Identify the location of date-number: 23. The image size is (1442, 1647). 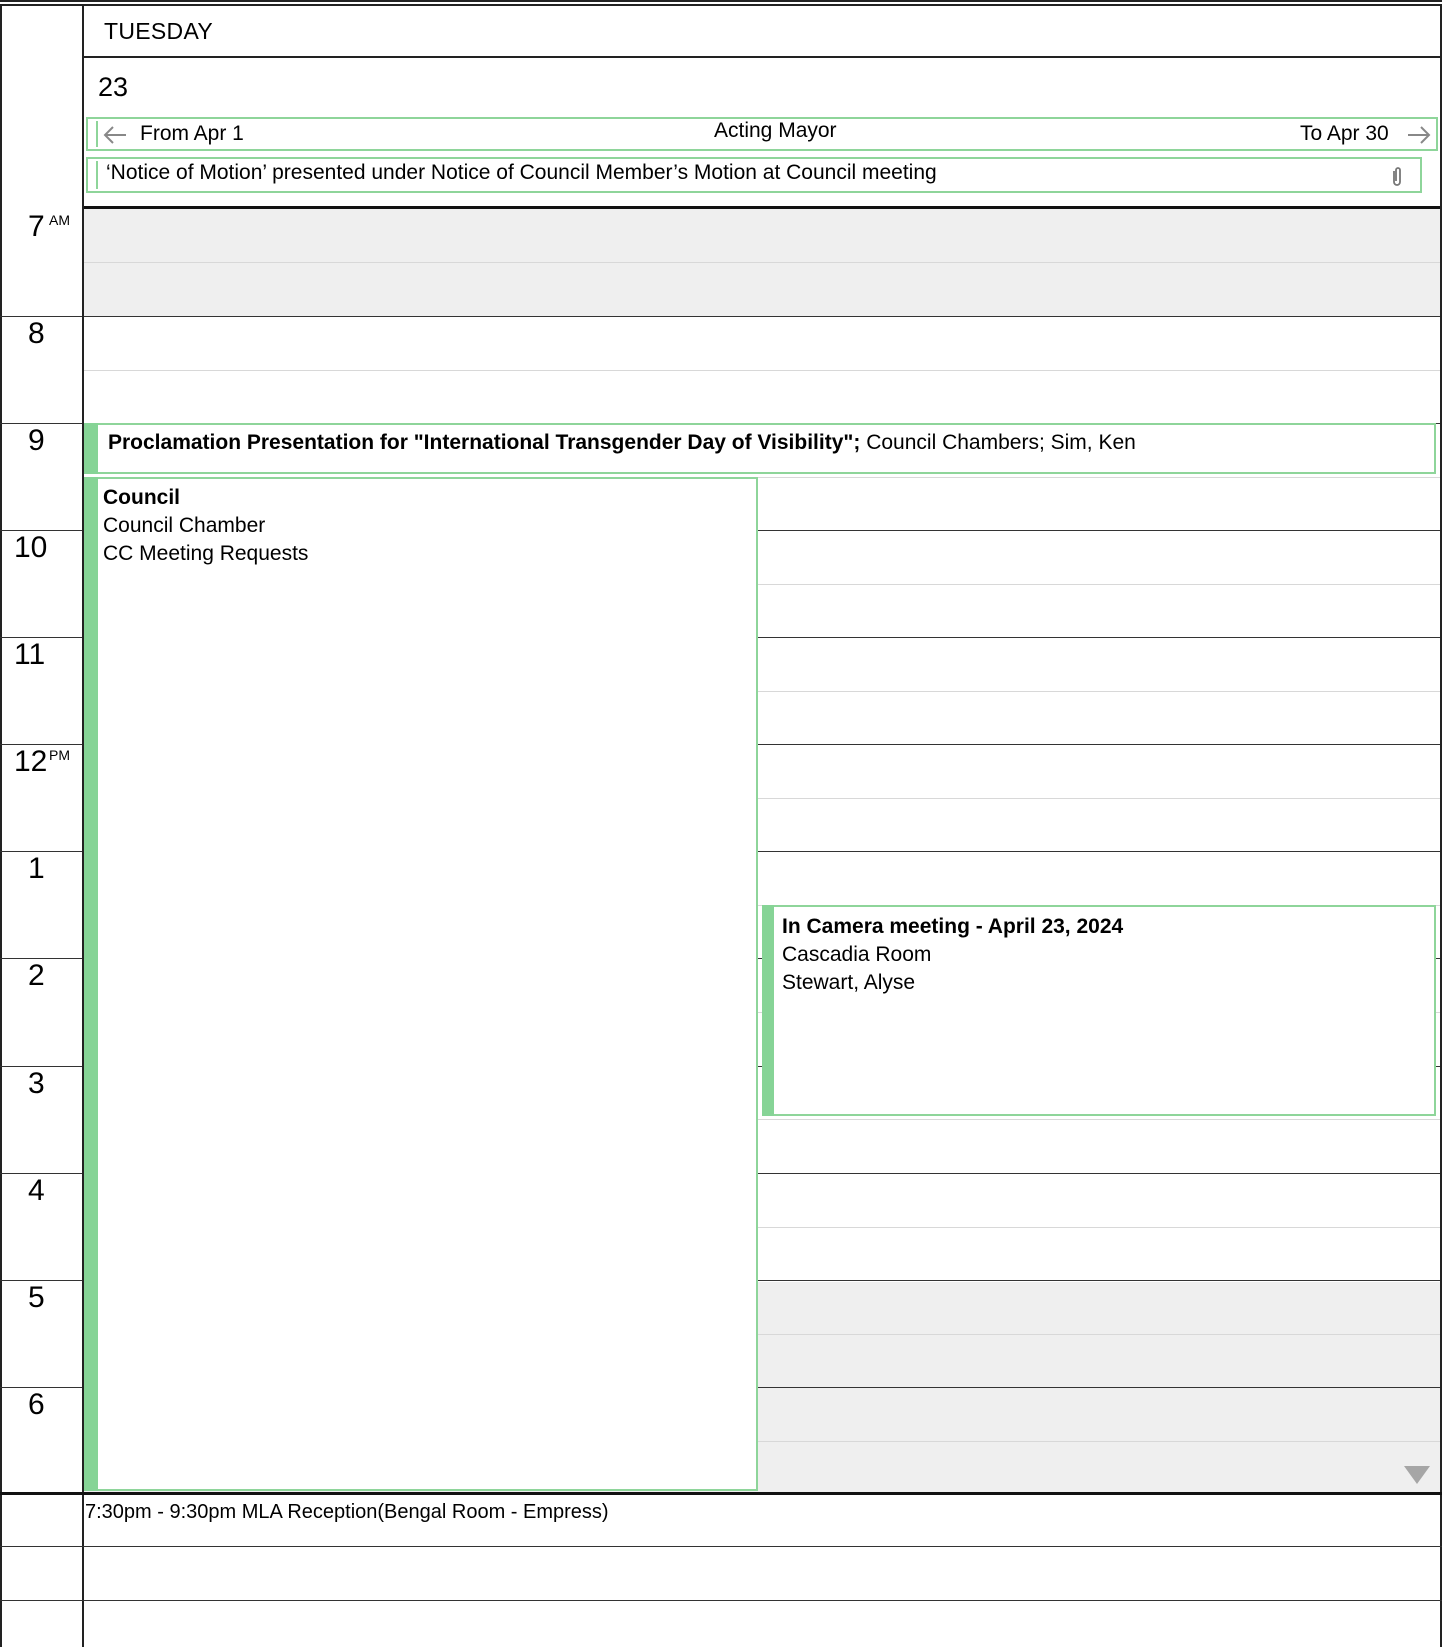
(113, 87).